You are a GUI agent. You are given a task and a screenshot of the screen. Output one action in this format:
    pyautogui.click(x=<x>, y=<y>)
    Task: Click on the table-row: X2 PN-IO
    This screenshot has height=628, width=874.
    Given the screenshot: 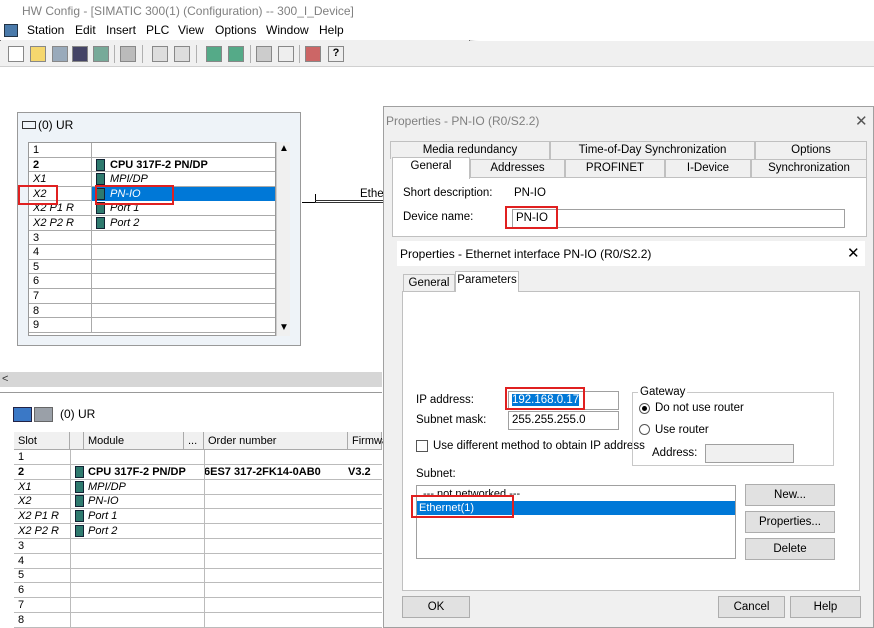 What is the action you would take?
    pyautogui.click(x=198, y=502)
    